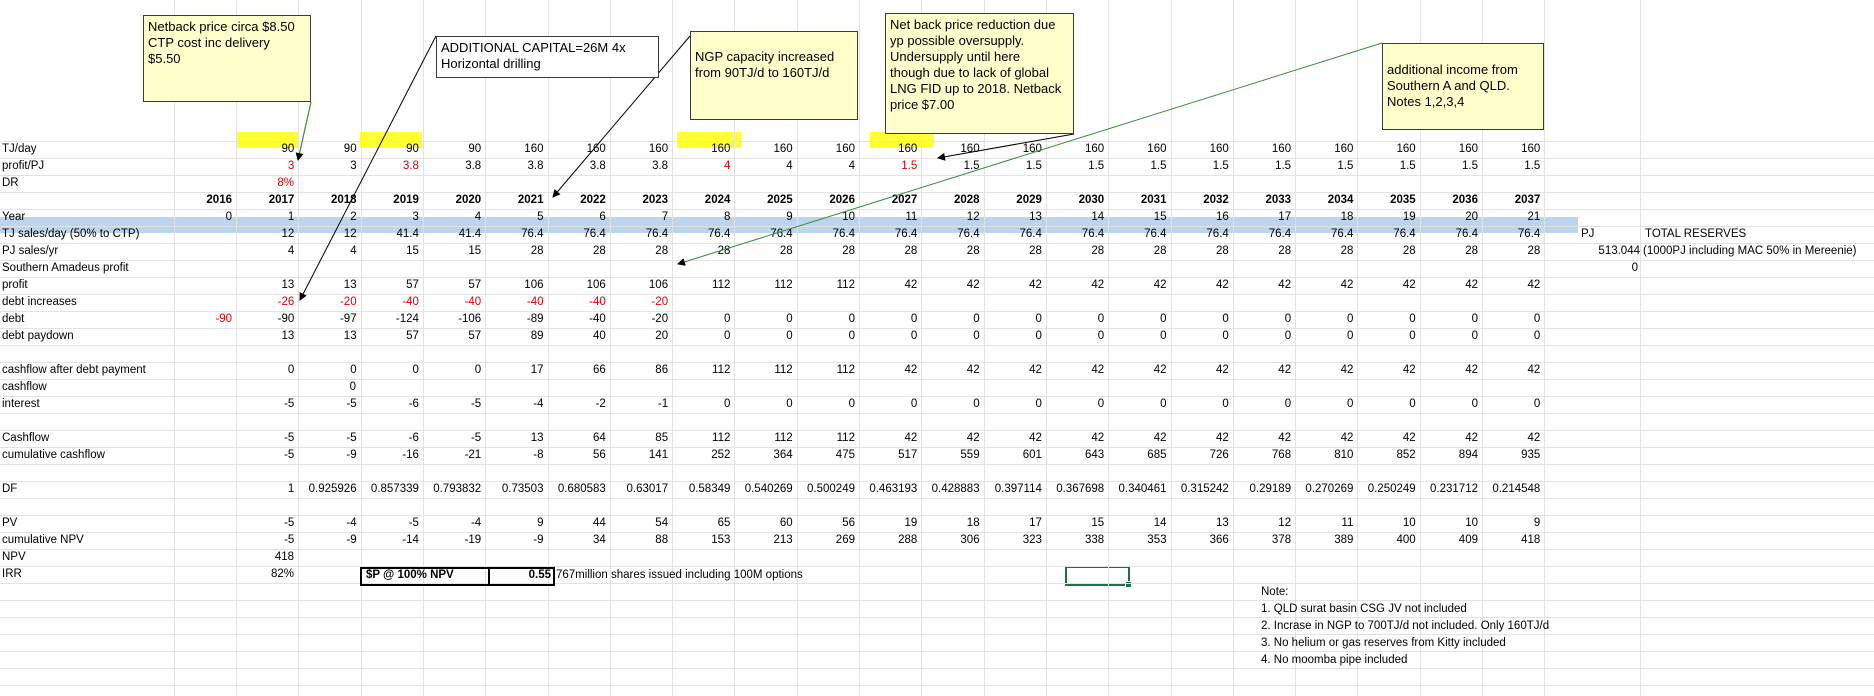  Describe the element at coordinates (701, 166) in the screenshot. I see `cell-profitpj: 4` at that location.